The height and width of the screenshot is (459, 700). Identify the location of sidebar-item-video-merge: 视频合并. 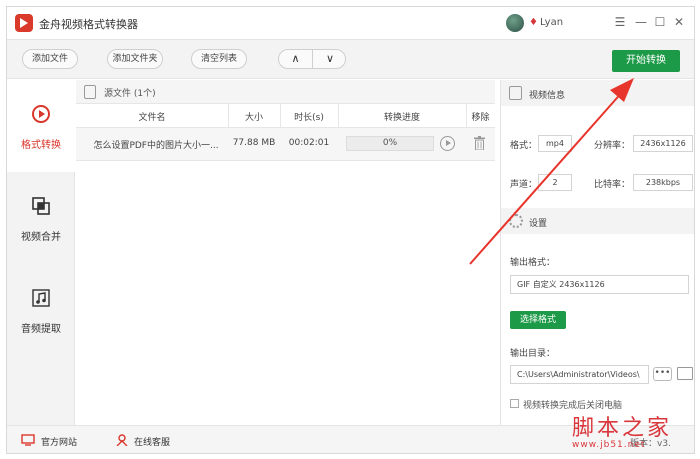
(41, 218).